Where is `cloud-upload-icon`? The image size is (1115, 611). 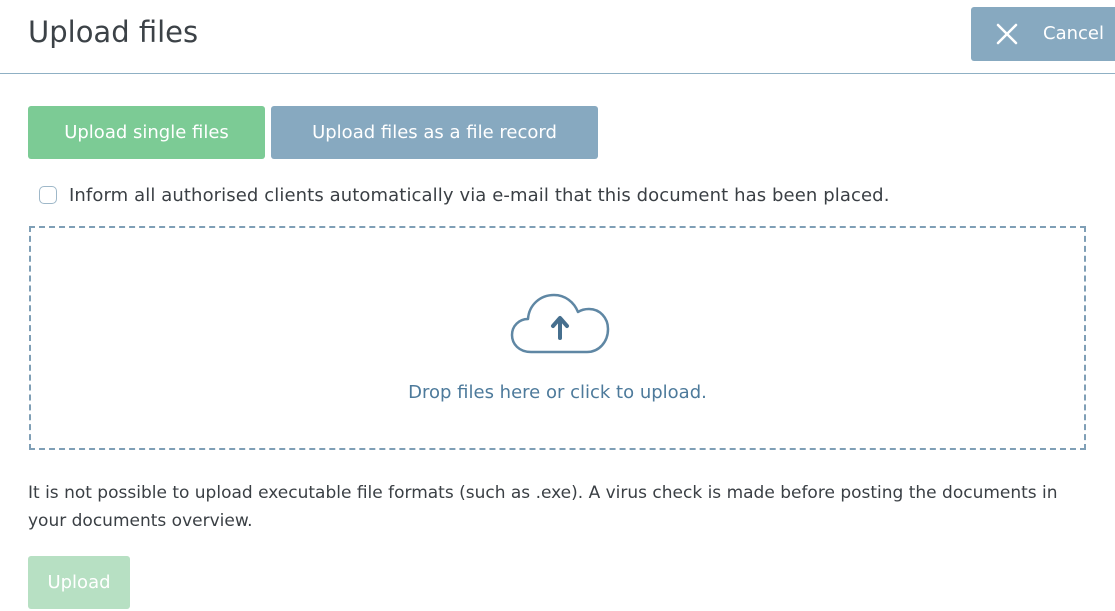
cloud-upload-icon is located at coordinates (560, 323).